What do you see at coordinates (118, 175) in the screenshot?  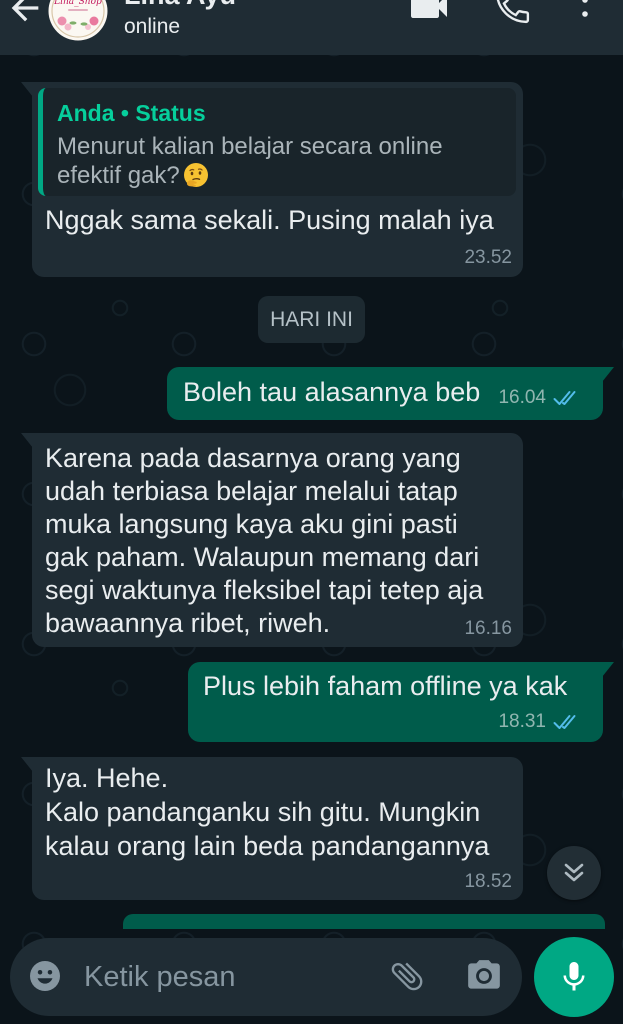 I see `quote-text-line: efektif gak?` at bounding box center [118, 175].